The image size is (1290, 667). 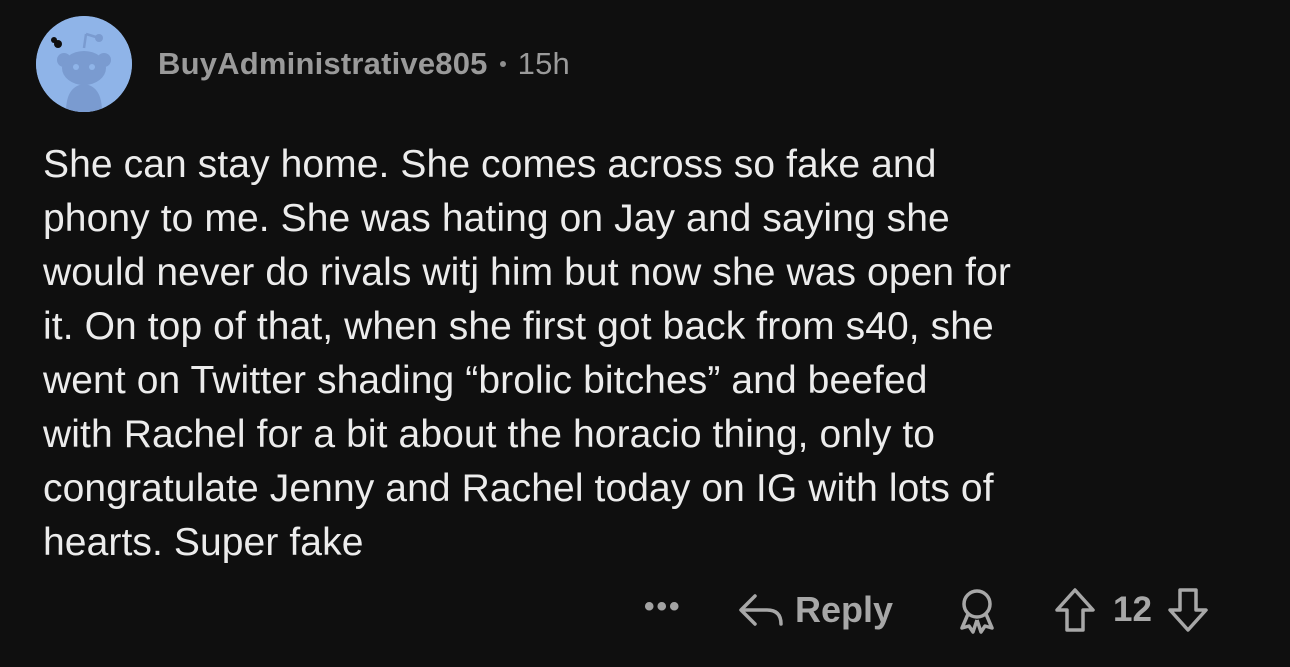 What do you see at coordinates (1188, 610) in the screenshot?
I see `downvote-arrow-icon` at bounding box center [1188, 610].